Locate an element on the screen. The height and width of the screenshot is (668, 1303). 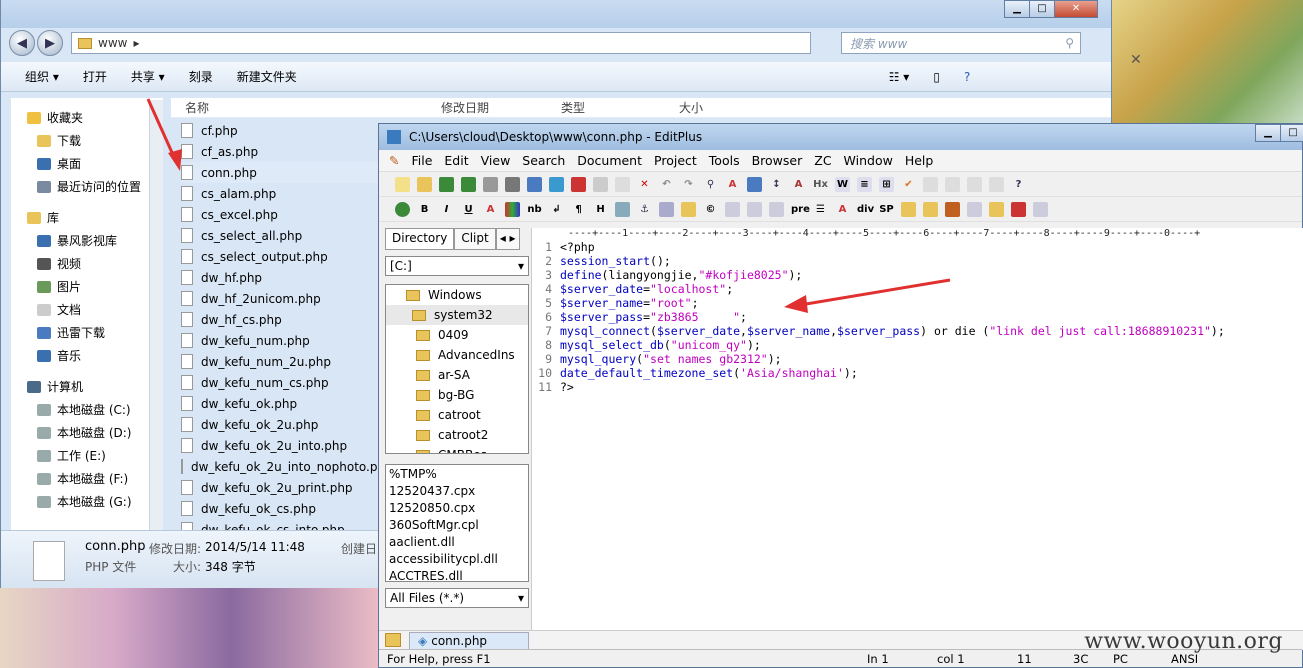
file-list-item: 360SoftMgr.cpl is located at coordinates (457, 524).